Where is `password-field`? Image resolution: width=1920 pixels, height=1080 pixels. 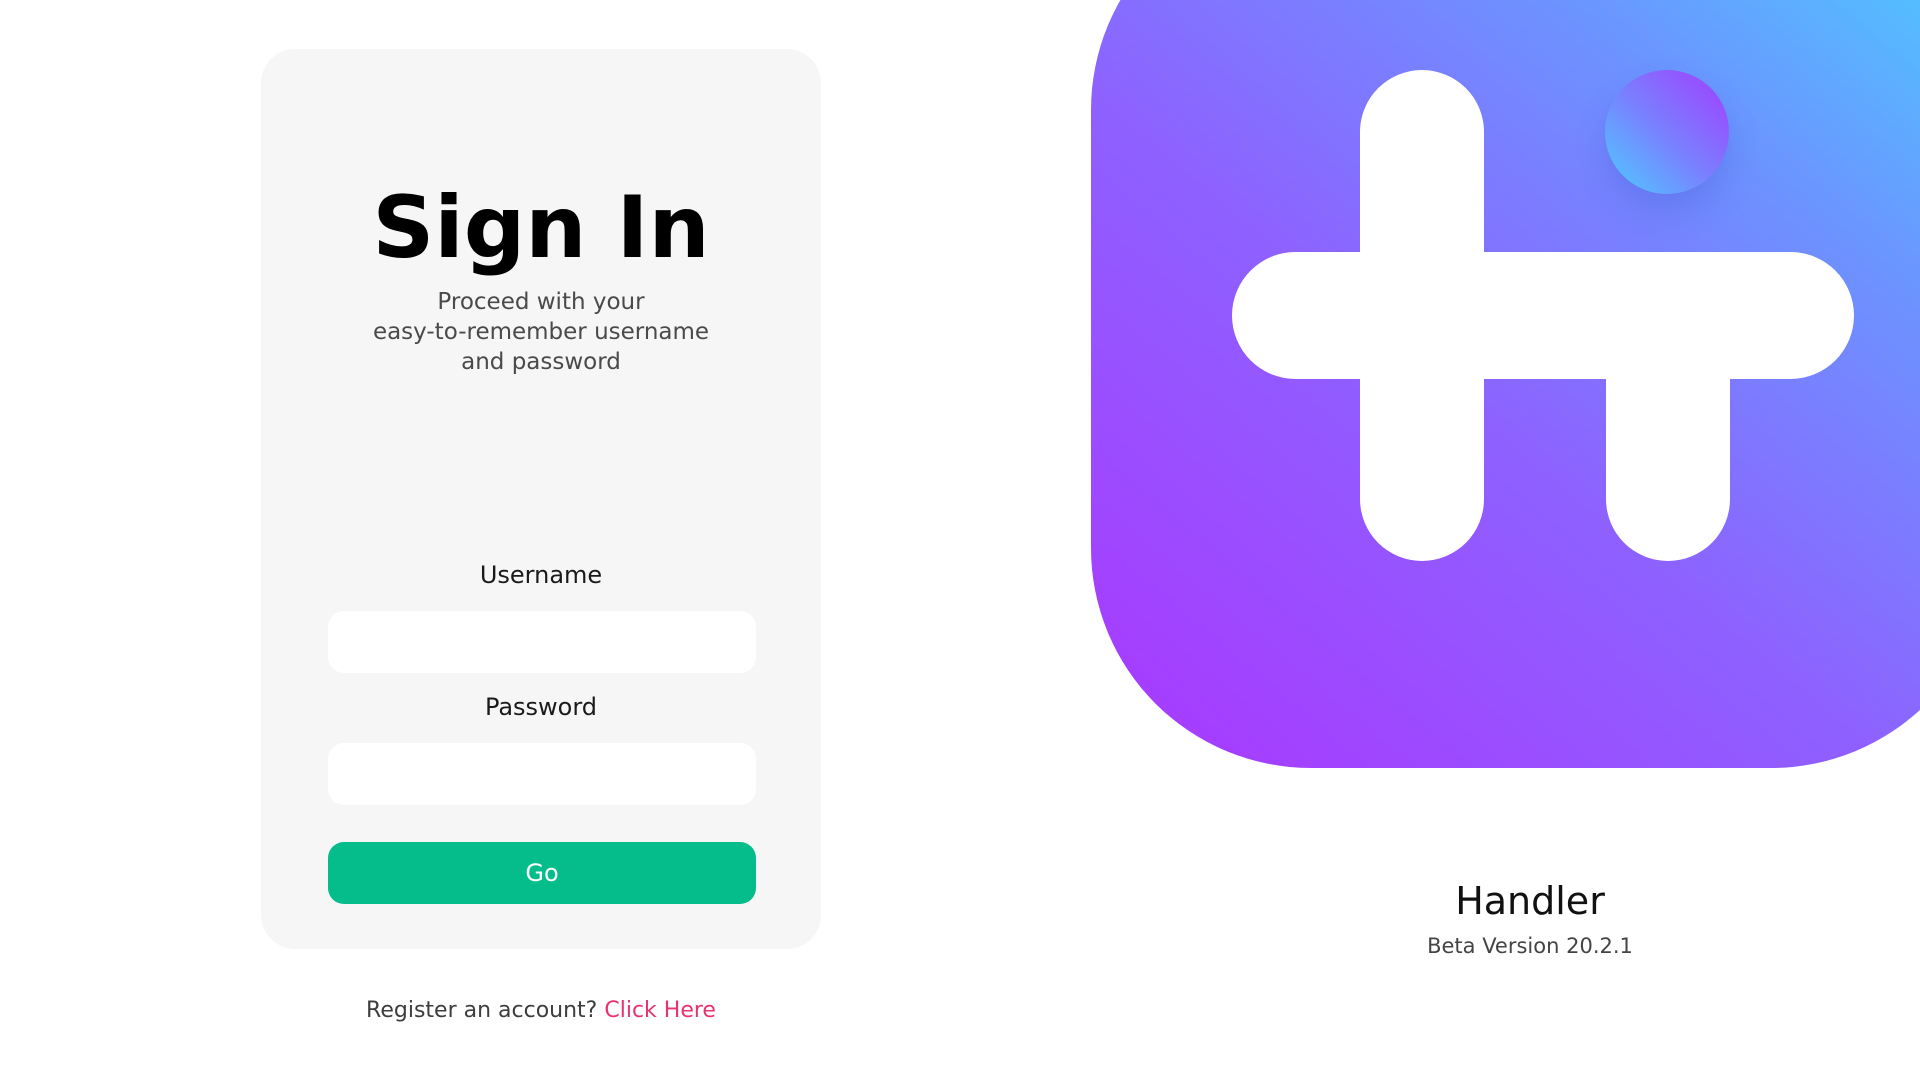 password-field is located at coordinates (542, 774).